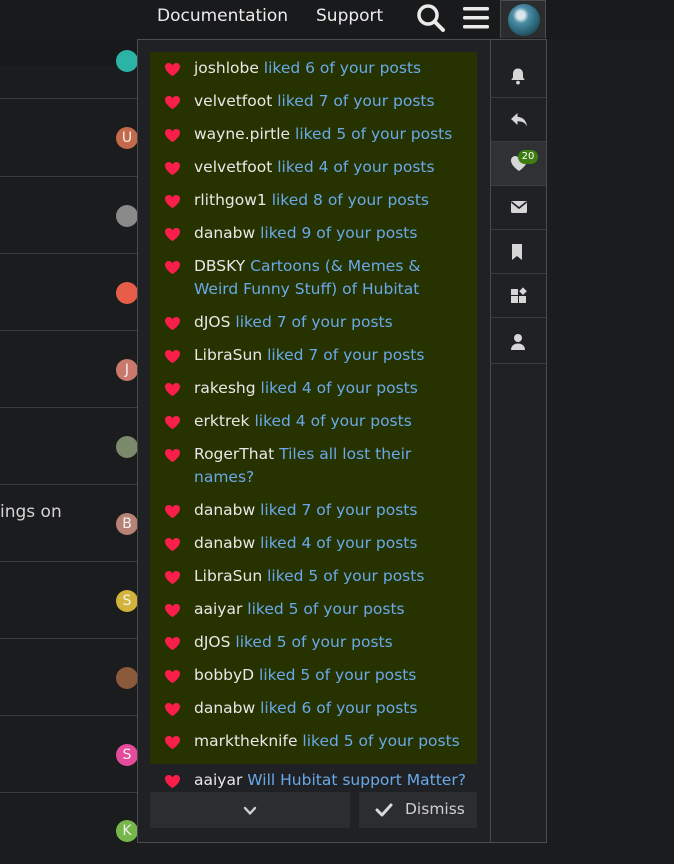  I want to click on notification-item: erktrek liked 4 of your posts, so click(313, 421).